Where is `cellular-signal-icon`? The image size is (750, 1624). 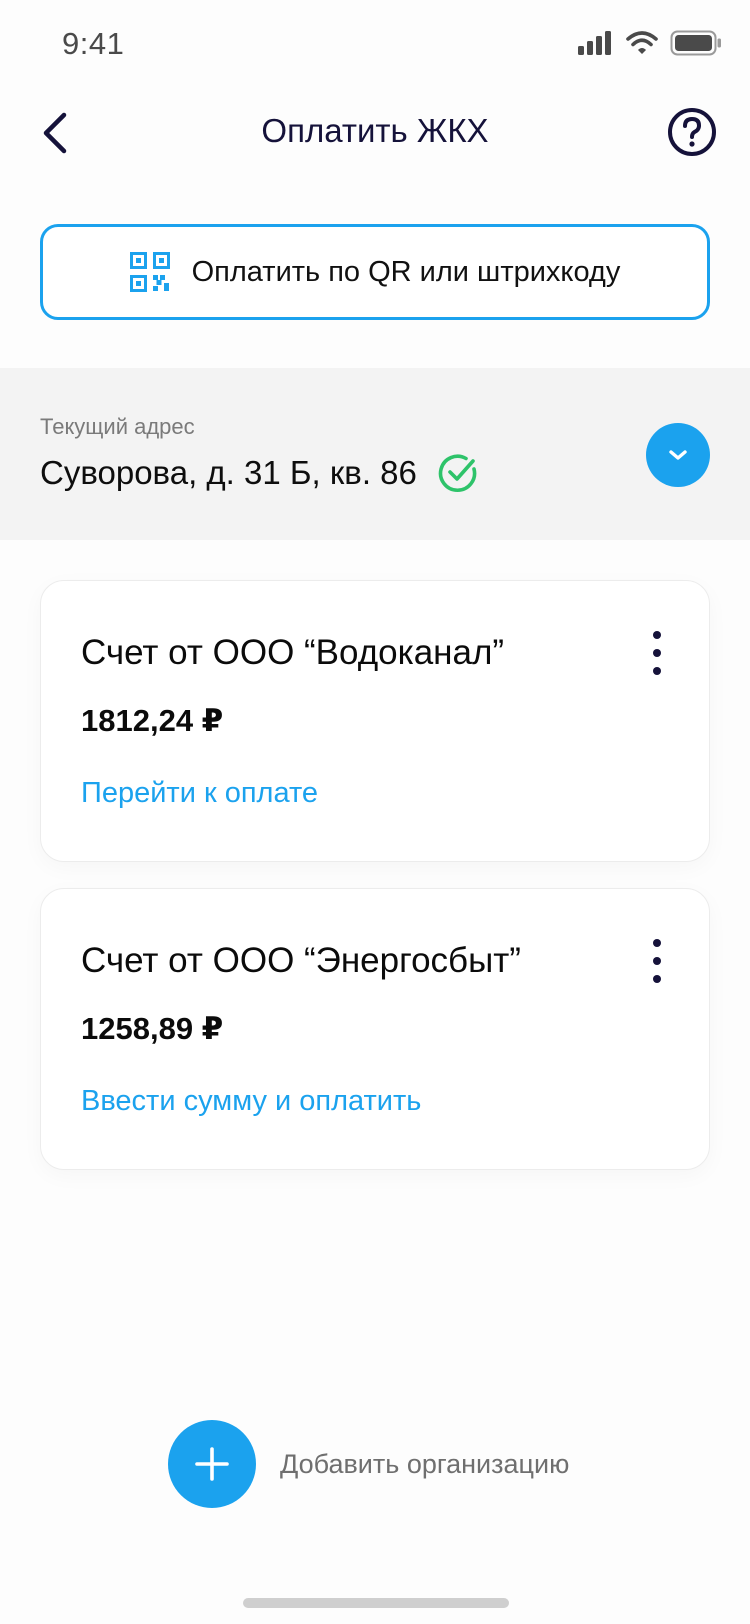 cellular-signal-icon is located at coordinates (594, 43).